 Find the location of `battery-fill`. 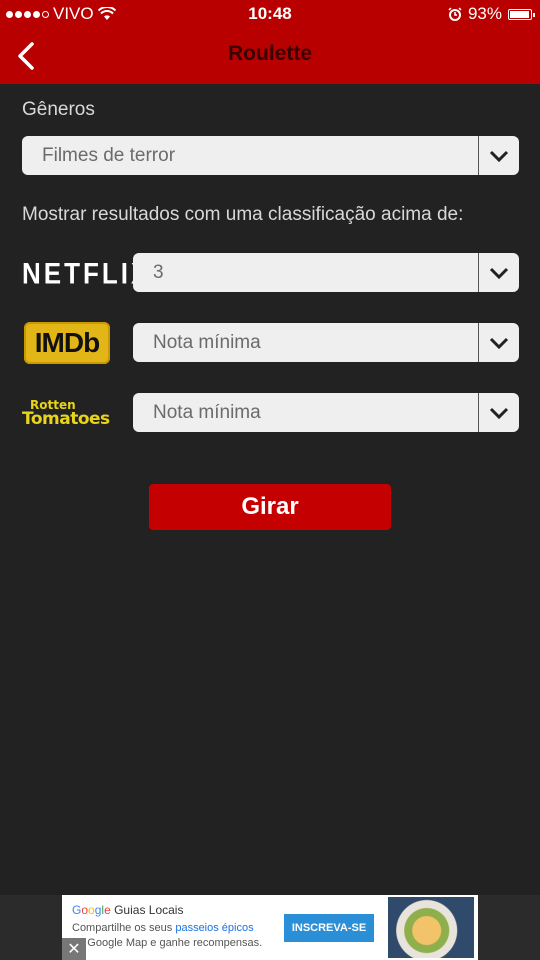

battery-fill is located at coordinates (519, 14).